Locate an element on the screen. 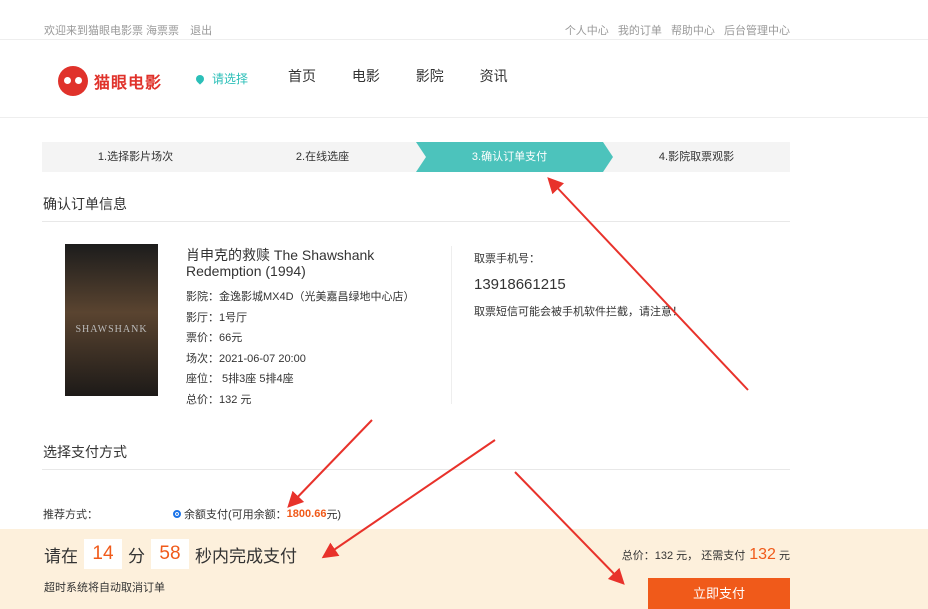  countdown-prefix: 请在 is located at coordinates (61, 556).